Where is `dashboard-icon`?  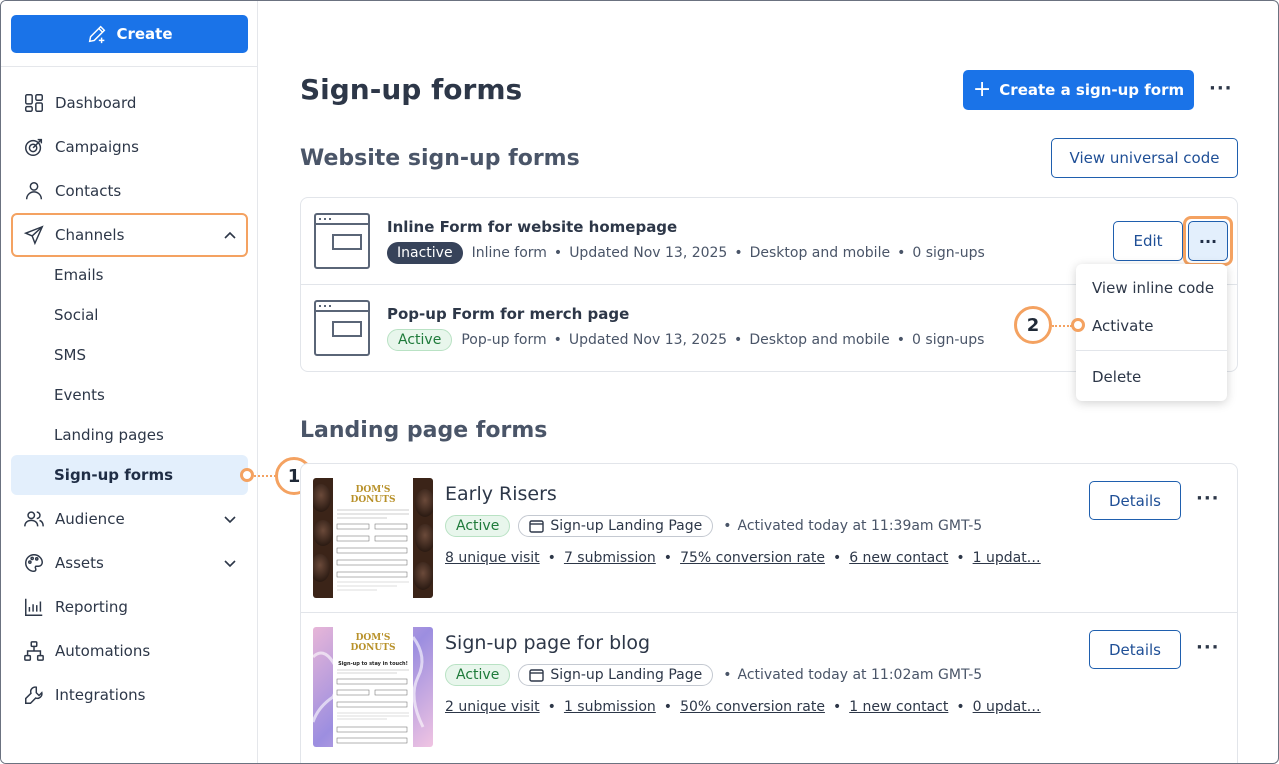 dashboard-icon is located at coordinates (34, 103).